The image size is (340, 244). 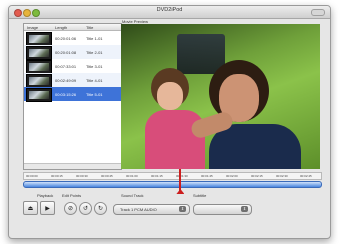 I want to click on sound-track-select: Track 1 PCM AUDIO ⇕, so click(x=151, y=209).